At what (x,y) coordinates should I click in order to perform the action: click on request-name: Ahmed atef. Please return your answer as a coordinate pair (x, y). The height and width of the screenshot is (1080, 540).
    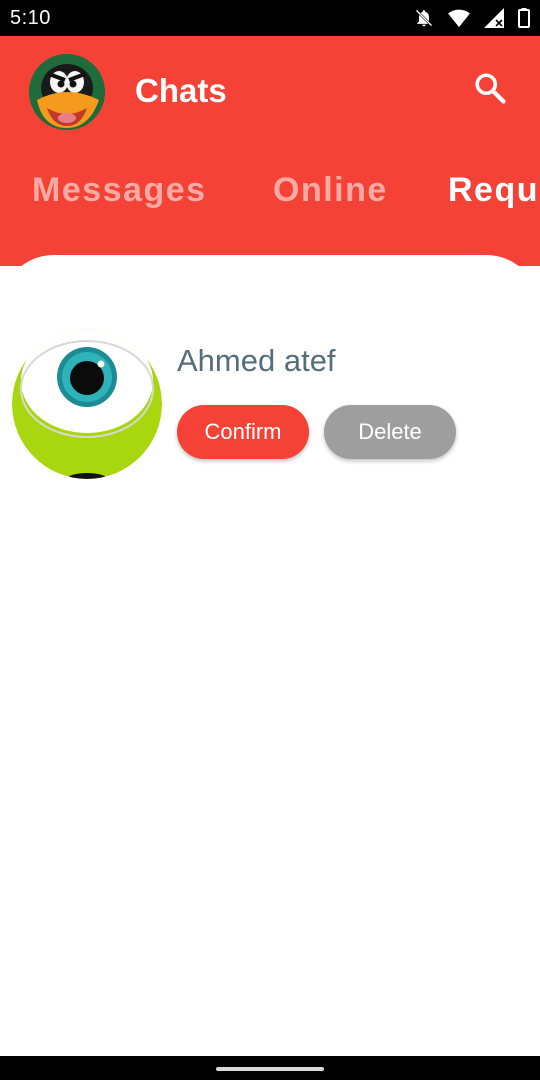
    Looking at the image, I should click on (256, 360).